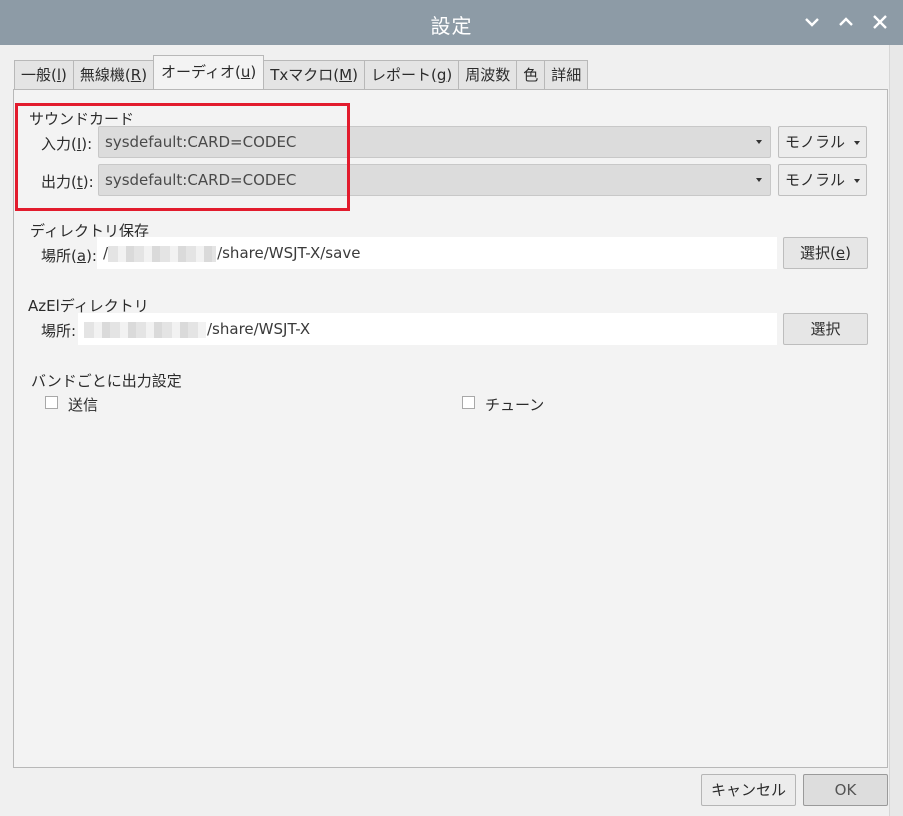 The width and height of the screenshot is (903, 816). Describe the element at coordinates (51, 402) in the screenshot. I see `transmit-checkbox` at that location.